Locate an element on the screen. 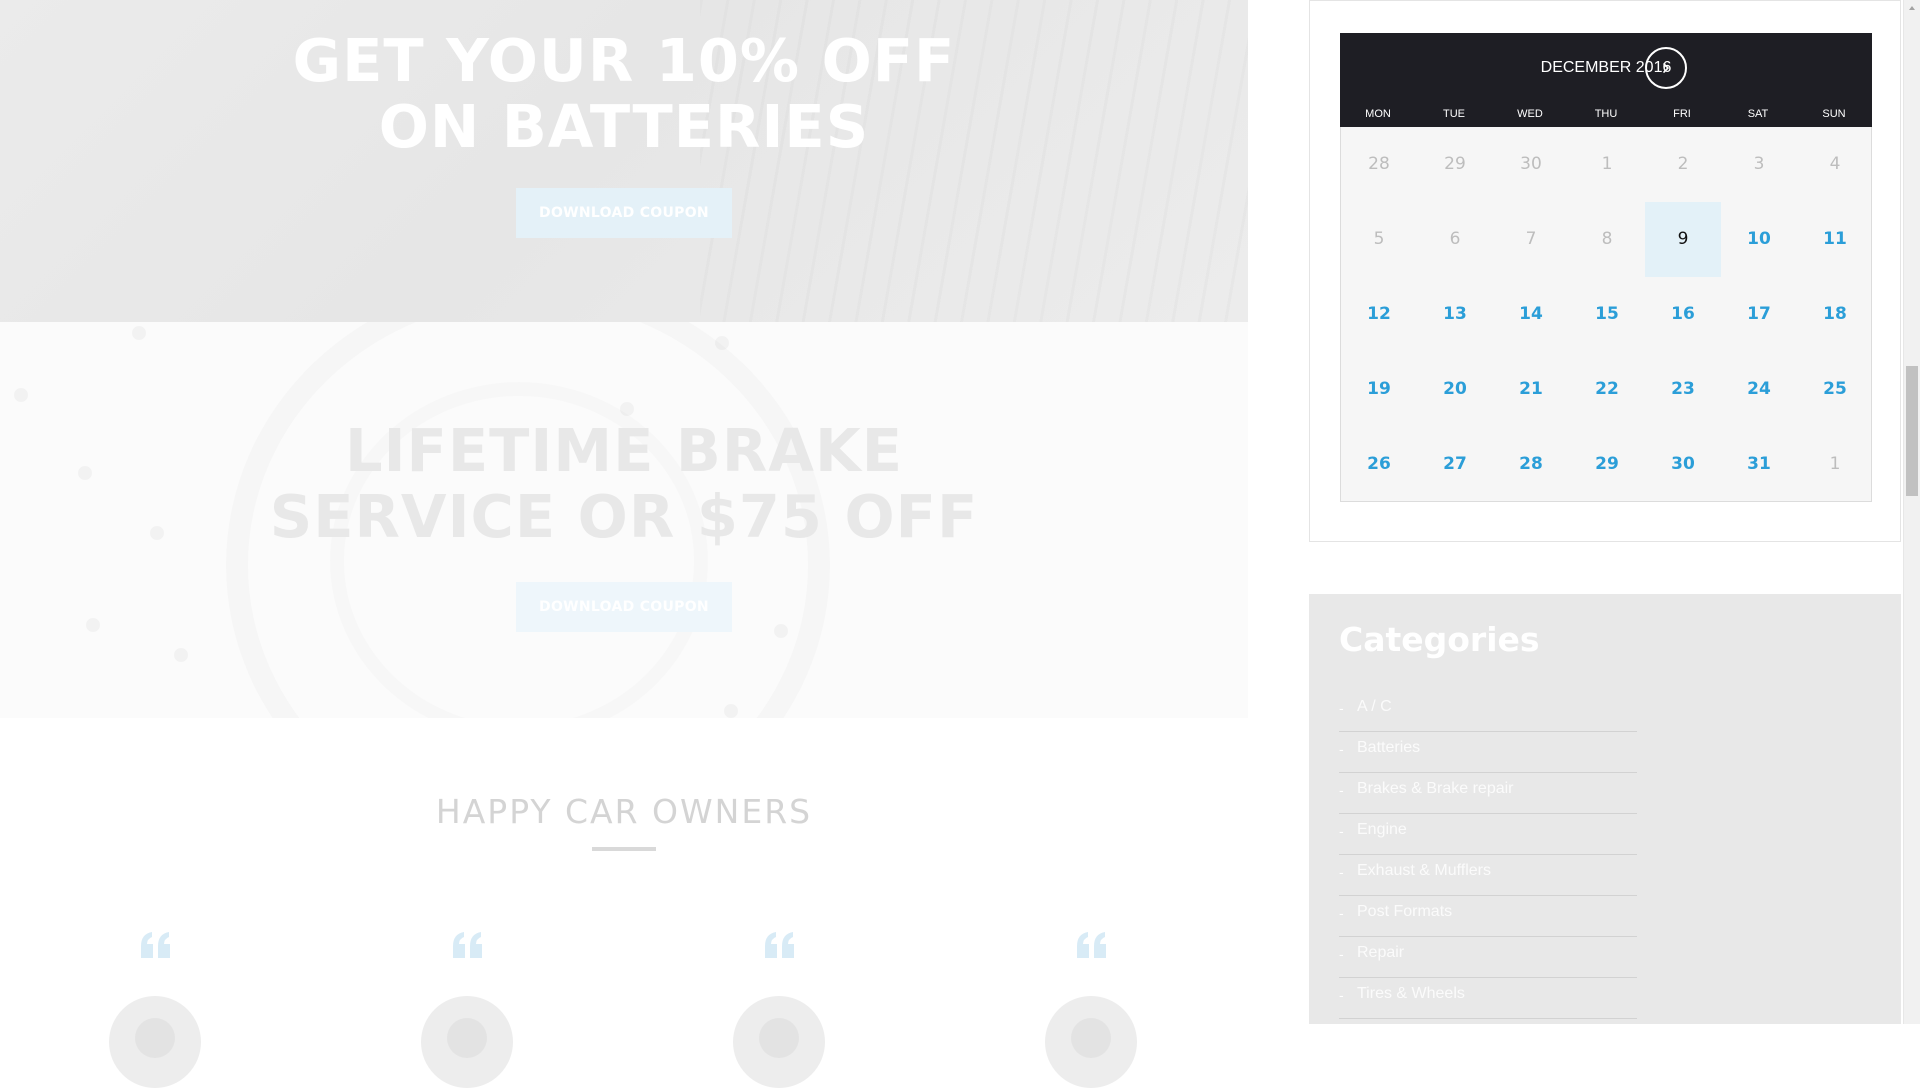 The height and width of the screenshot is (1088, 1920). scroll-up-button is located at coordinates (1912, 8).